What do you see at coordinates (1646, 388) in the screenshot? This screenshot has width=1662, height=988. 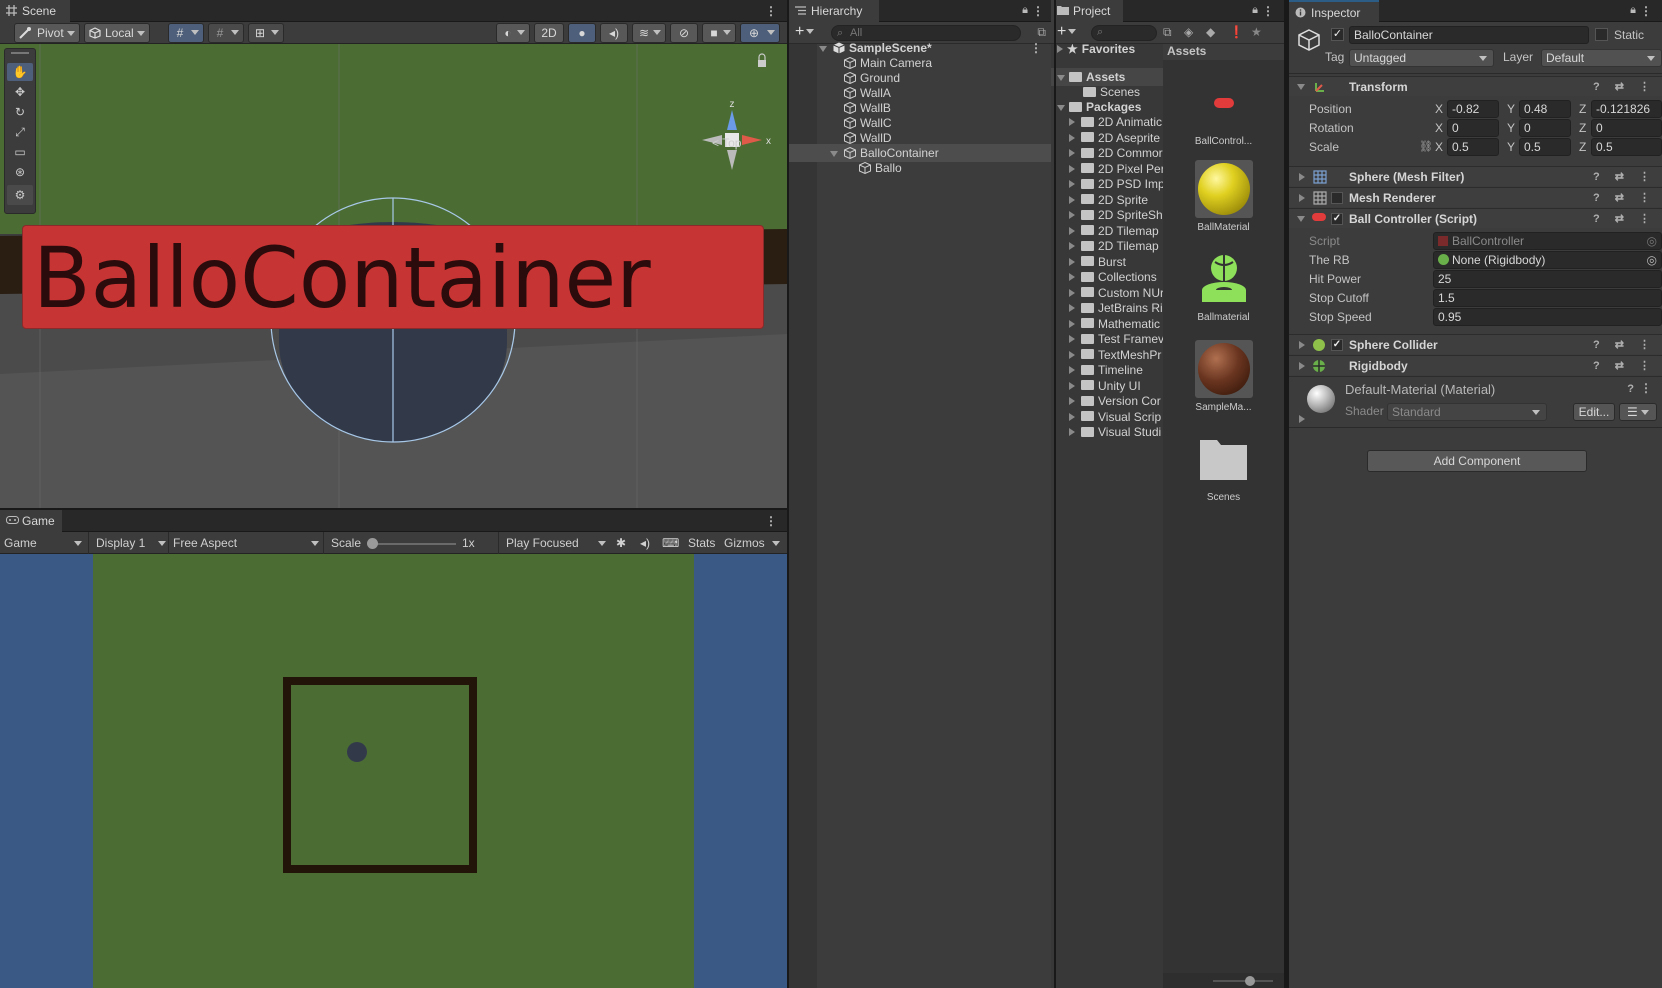 I see `material-menu-icon: ⋮` at bounding box center [1646, 388].